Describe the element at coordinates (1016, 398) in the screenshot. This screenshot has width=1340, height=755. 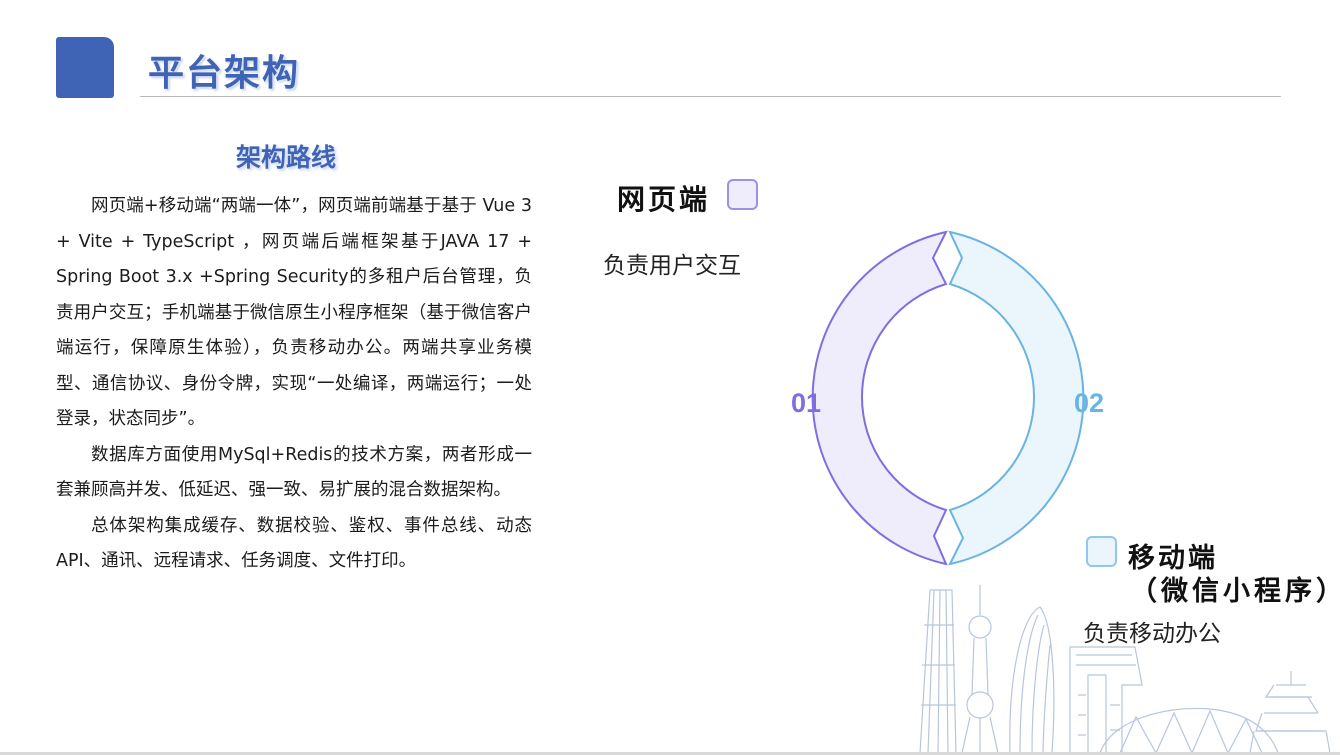
I see `ring-segment-mobile` at that location.